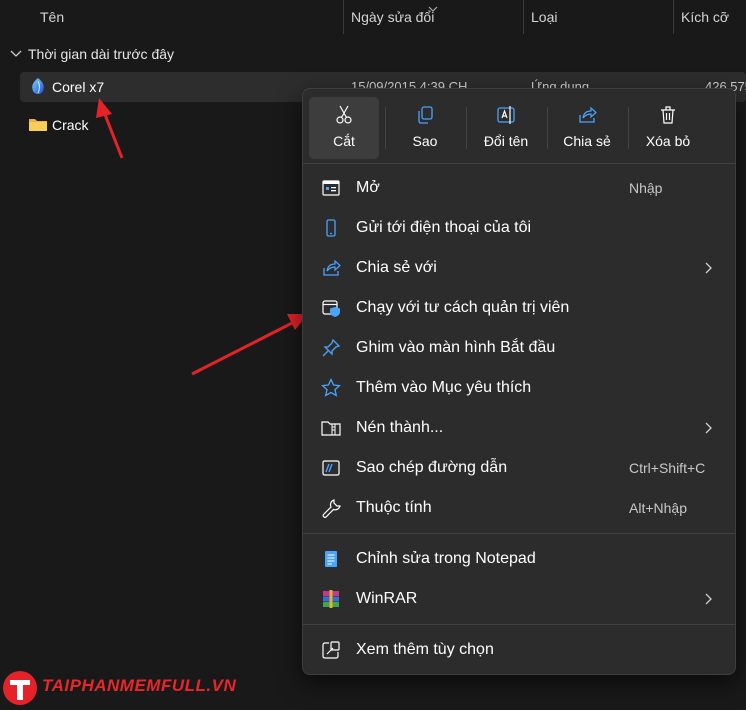  Describe the element at coordinates (519, 268) in the screenshot. I see `menu-item-share-with: Chia sẻ với` at that location.